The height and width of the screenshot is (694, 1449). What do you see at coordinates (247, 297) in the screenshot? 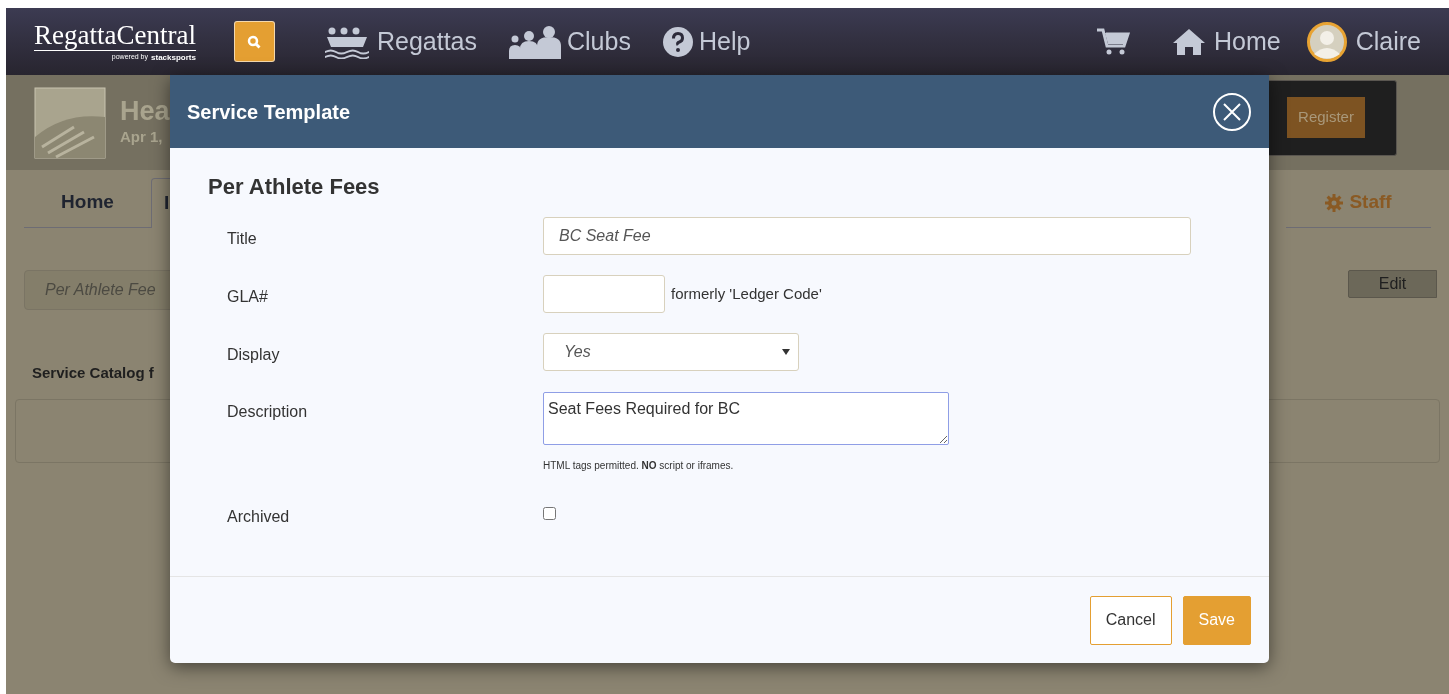
I see `field-label: GLA#` at bounding box center [247, 297].